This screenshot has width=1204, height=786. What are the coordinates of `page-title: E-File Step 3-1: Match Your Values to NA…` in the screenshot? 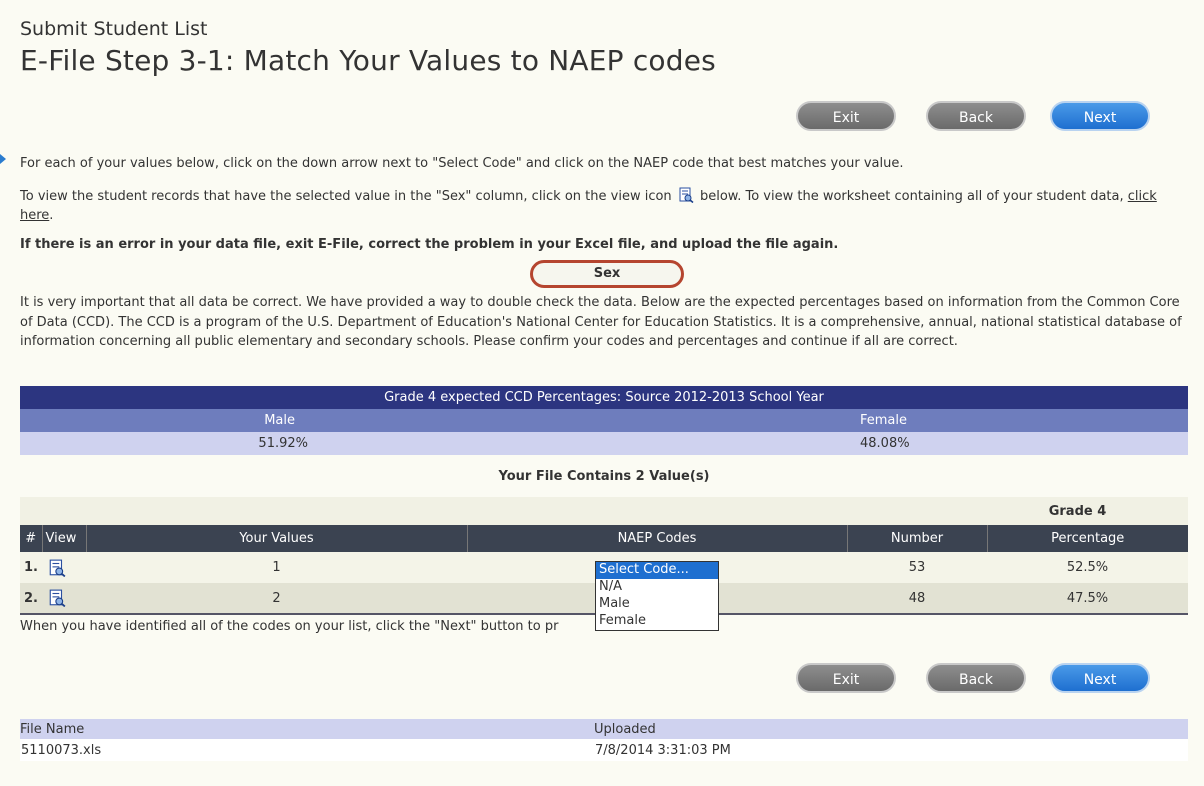 It's located at (368, 60).